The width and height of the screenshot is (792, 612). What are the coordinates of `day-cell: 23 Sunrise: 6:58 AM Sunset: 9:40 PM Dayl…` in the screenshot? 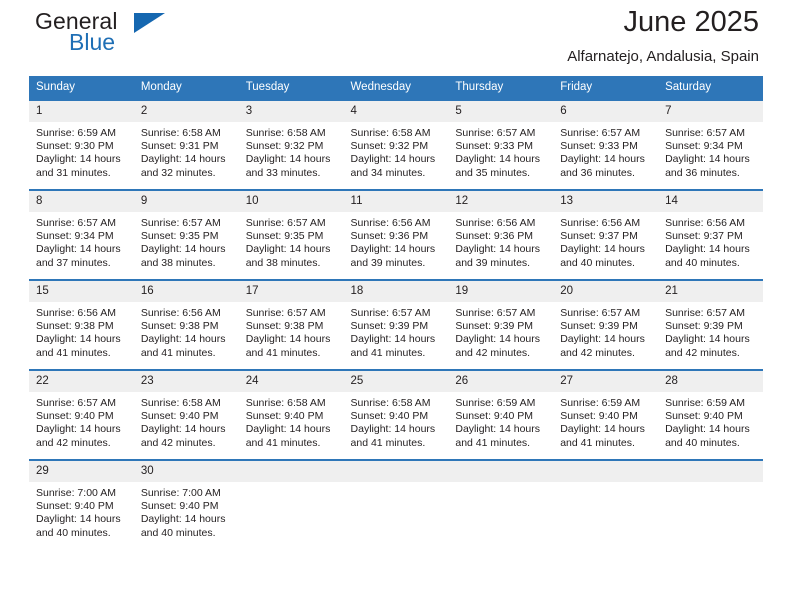 It's located at (186, 414).